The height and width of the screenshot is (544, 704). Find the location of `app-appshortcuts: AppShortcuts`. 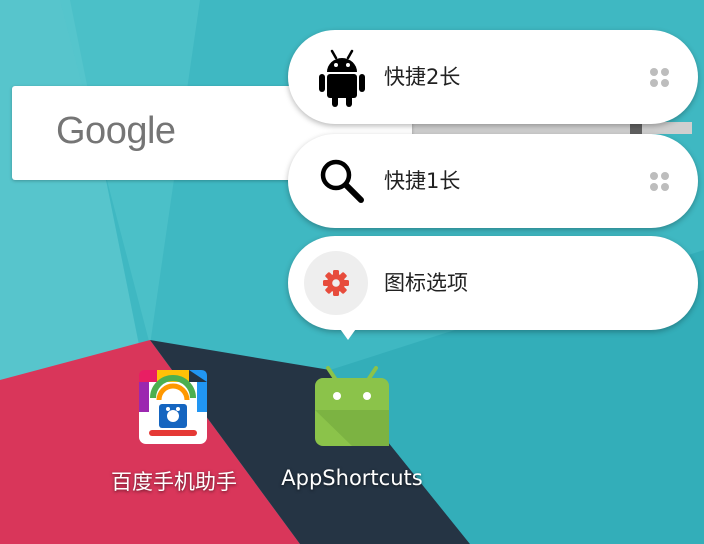

app-appshortcuts: AppShortcuts is located at coordinates (352, 432).